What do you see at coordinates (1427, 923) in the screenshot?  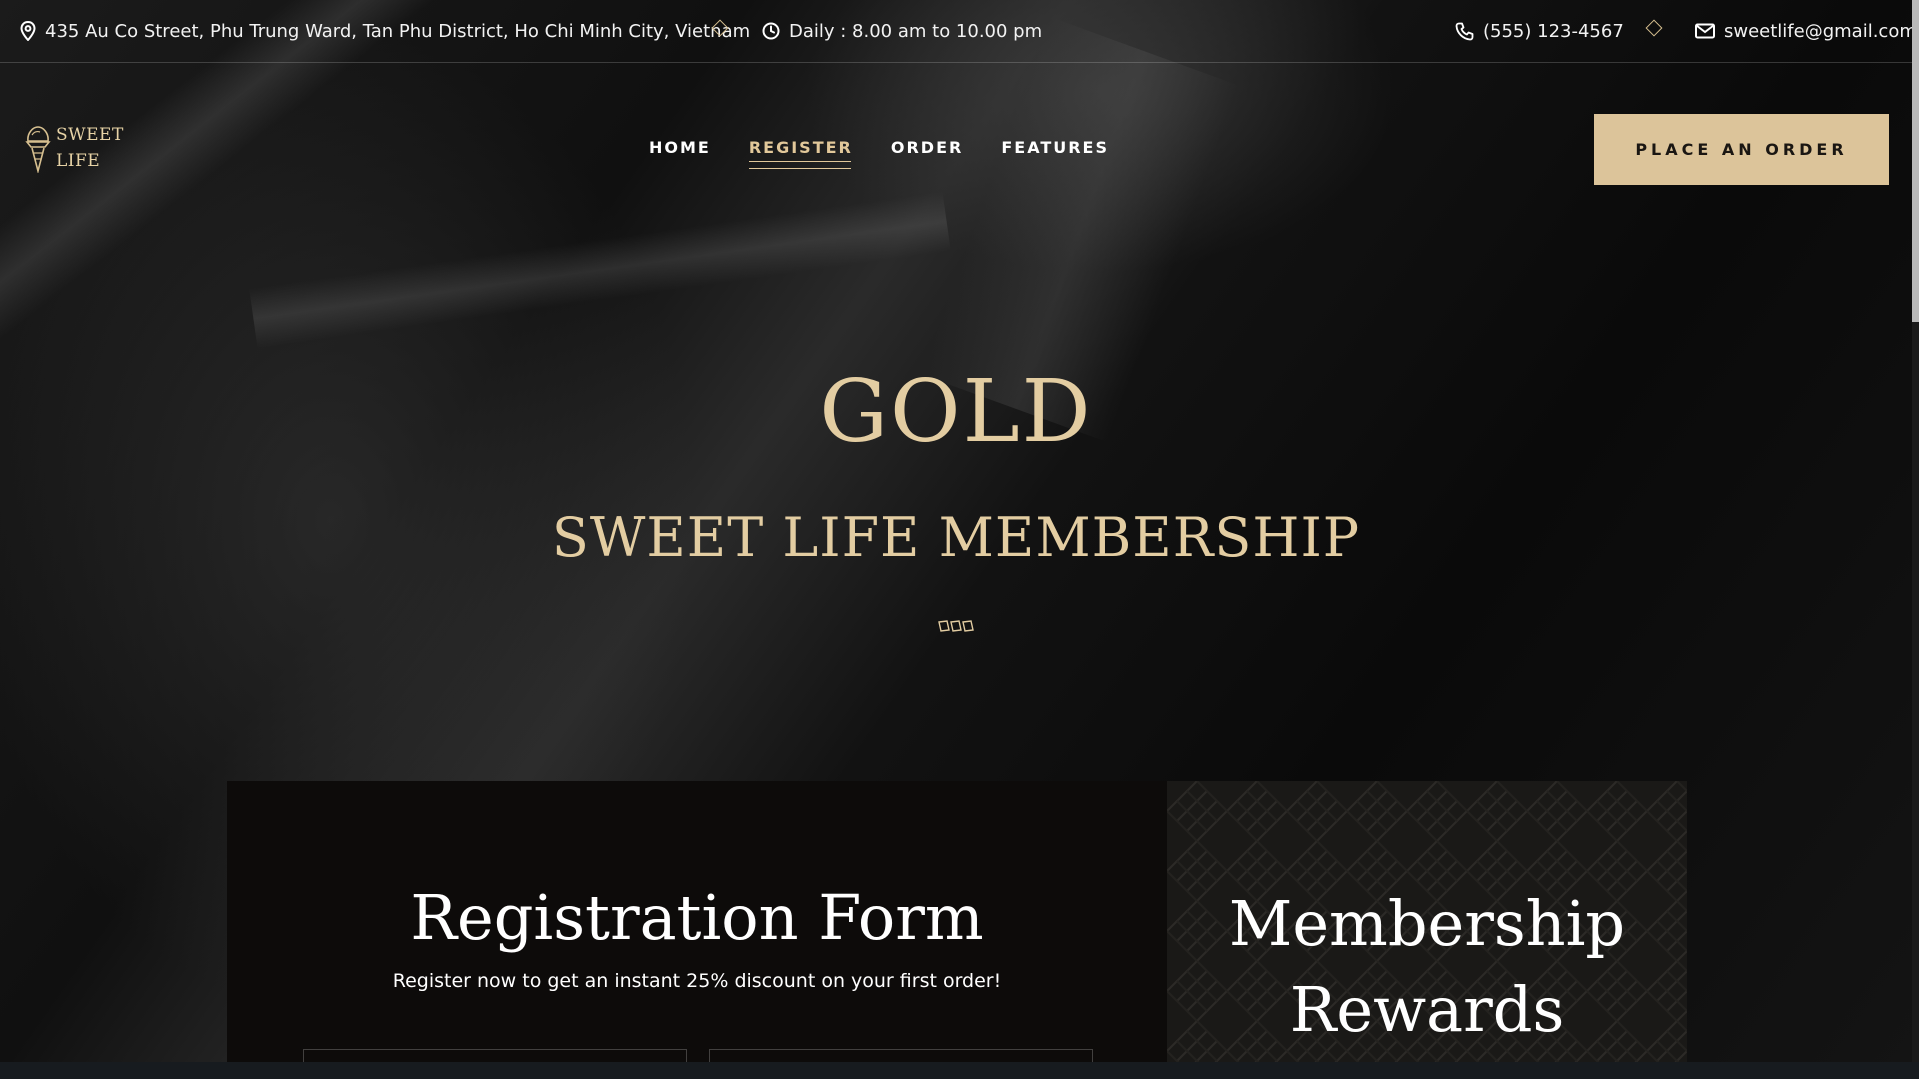 I see `rewards-title-line-1: Membership` at bounding box center [1427, 923].